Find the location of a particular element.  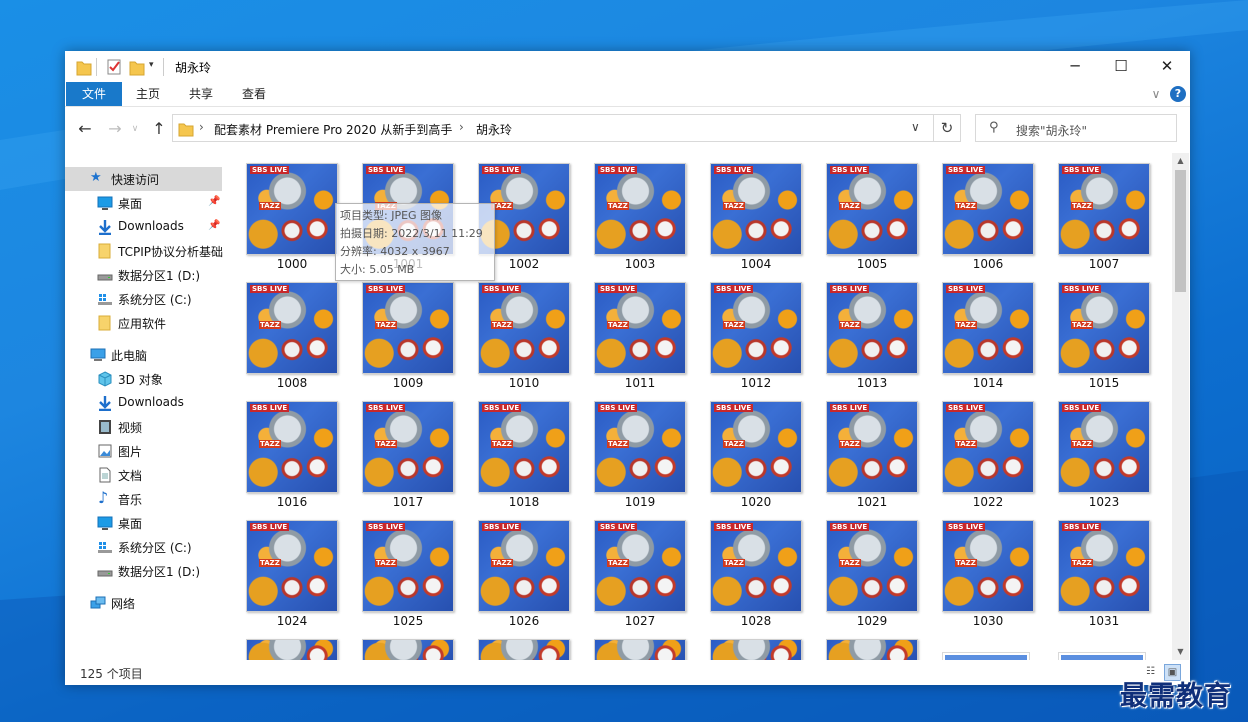

nav-item-drive-d: 数据分区1 (D:) is located at coordinates (143, 275).